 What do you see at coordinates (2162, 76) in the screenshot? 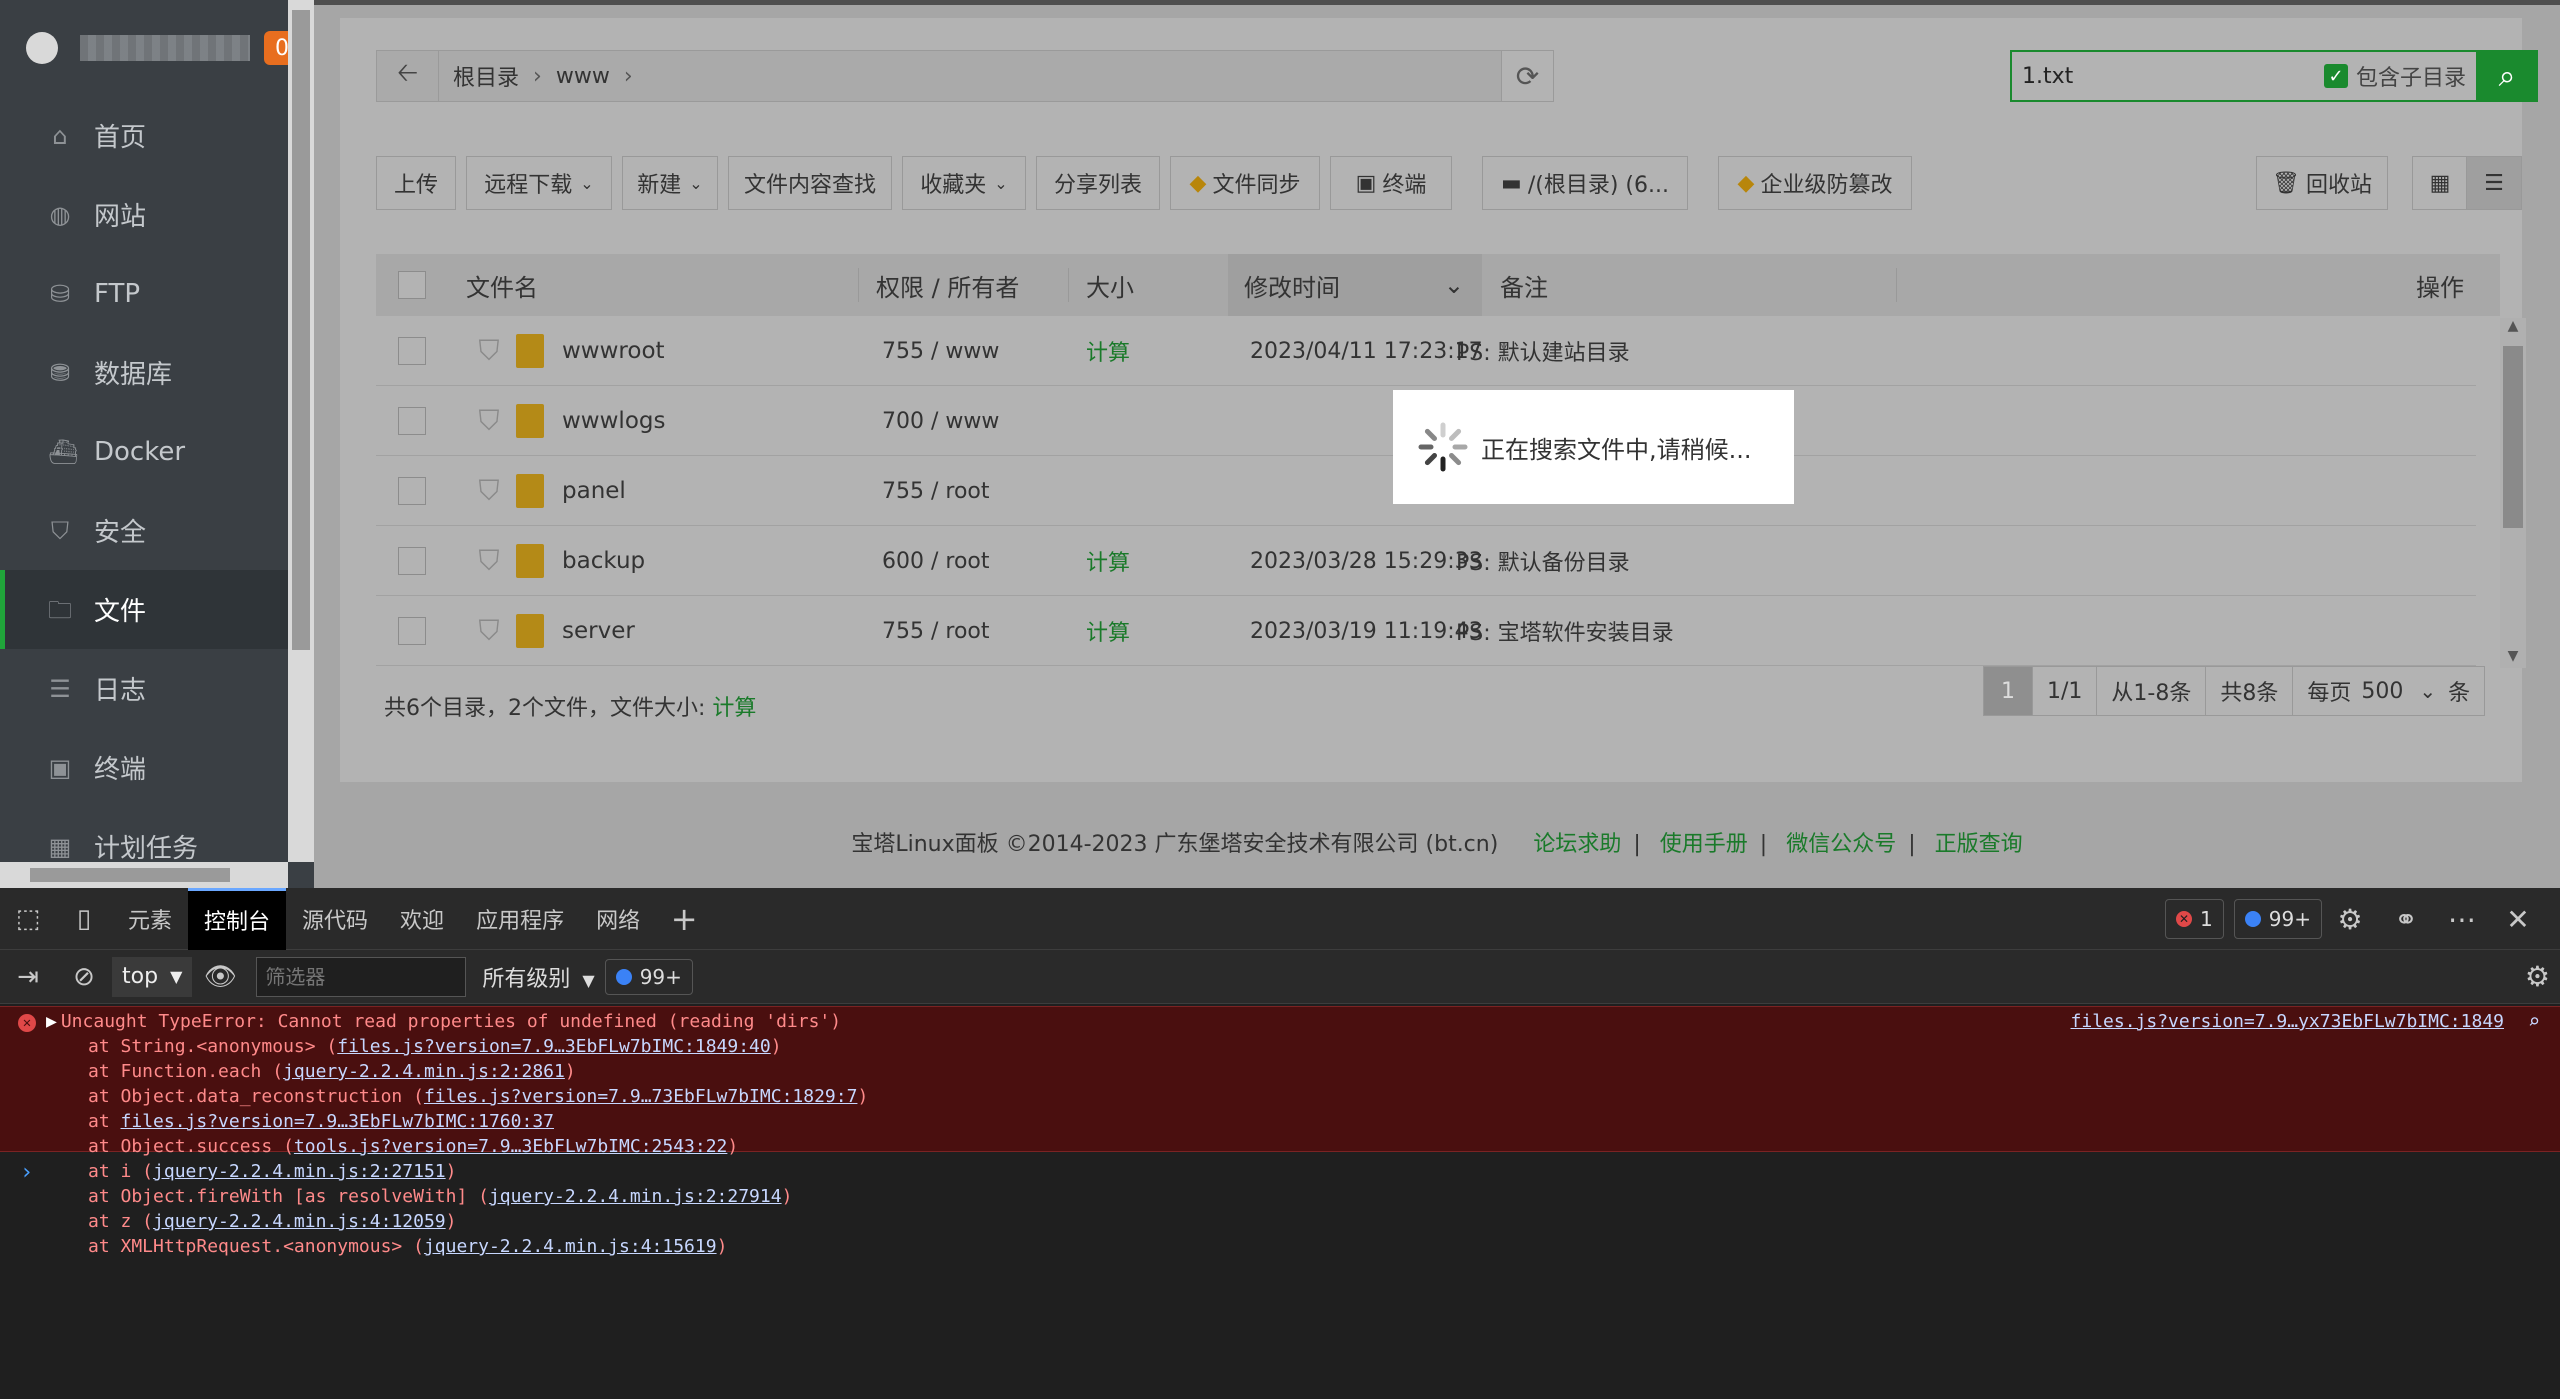
I see `search-input` at bounding box center [2162, 76].